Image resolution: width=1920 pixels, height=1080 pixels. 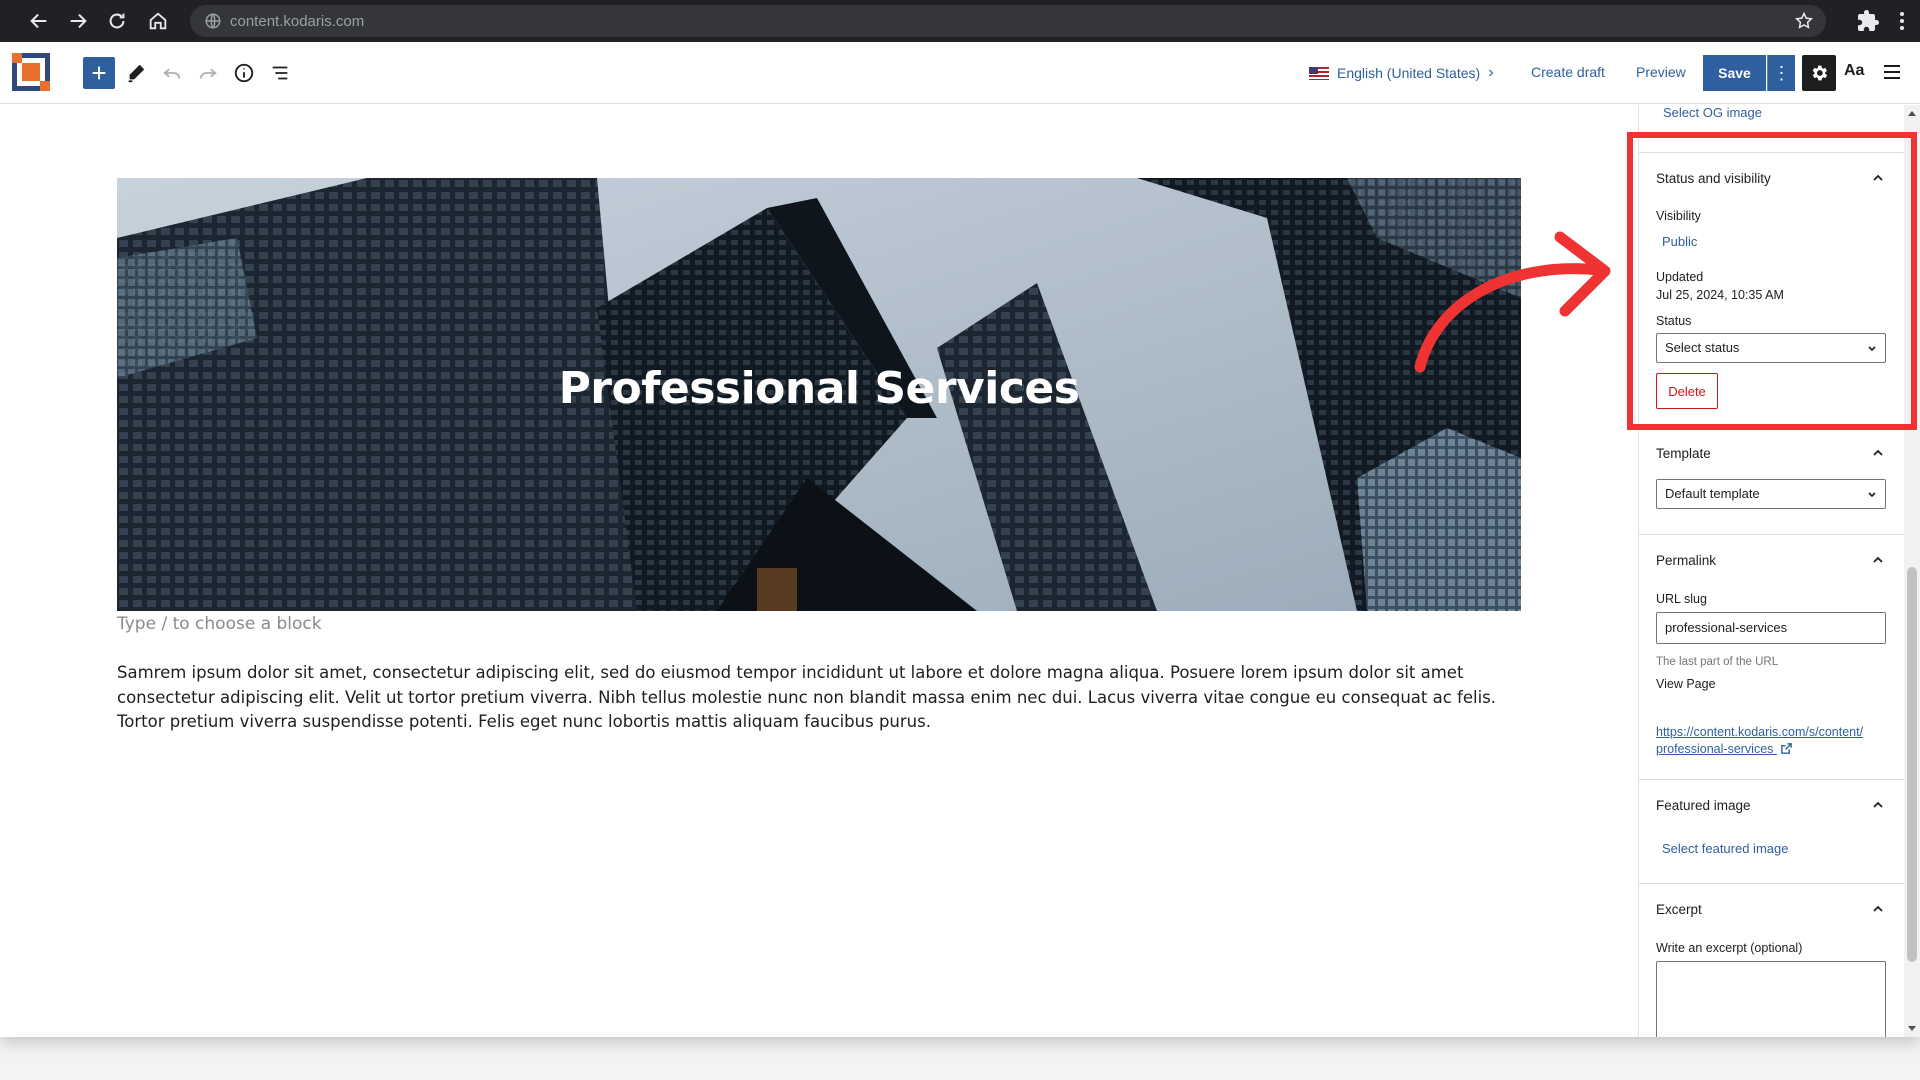 I want to click on us-flag-icon, so click(x=1319, y=73).